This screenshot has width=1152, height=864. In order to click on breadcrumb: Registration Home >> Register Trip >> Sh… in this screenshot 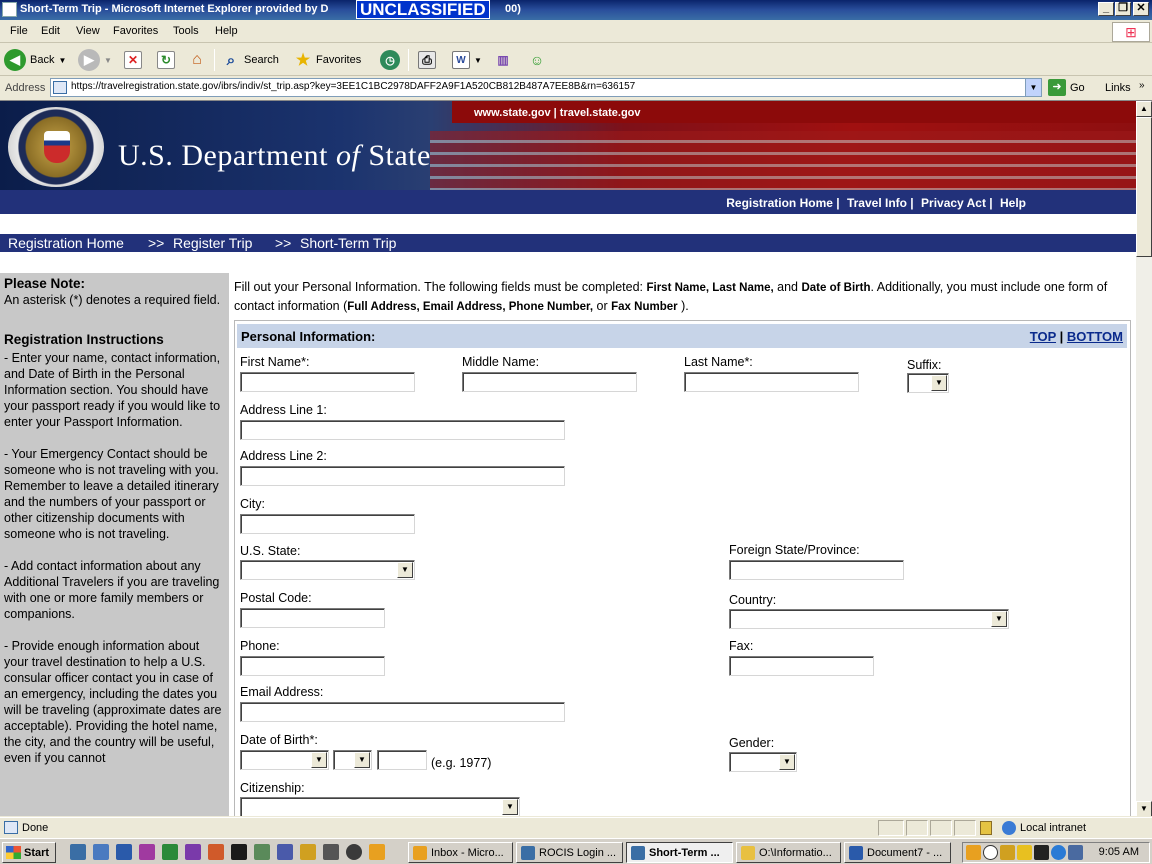, I will do `click(568, 243)`.